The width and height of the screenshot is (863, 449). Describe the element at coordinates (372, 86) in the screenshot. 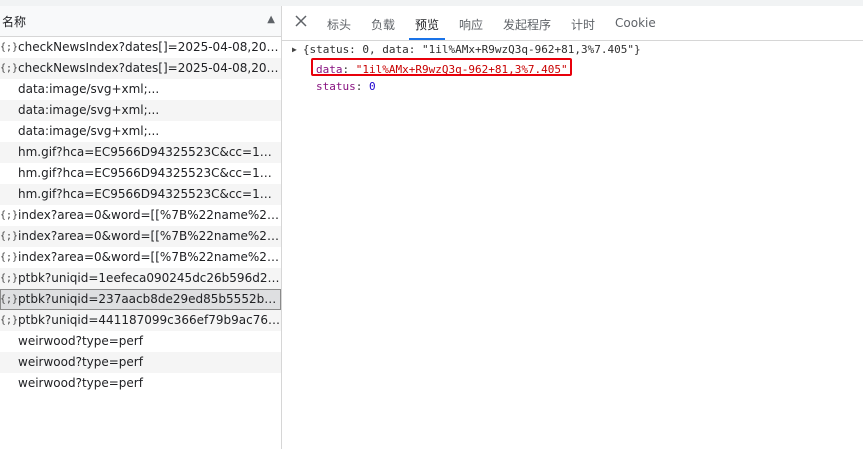

I see `status-value: 0` at that location.